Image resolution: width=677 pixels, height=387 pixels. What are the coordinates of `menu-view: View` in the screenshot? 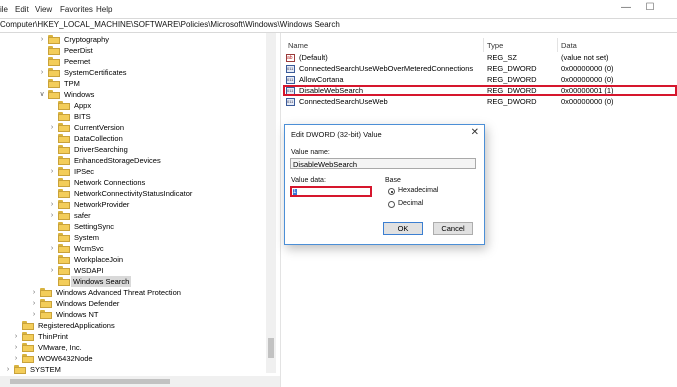 It's located at (43, 9).